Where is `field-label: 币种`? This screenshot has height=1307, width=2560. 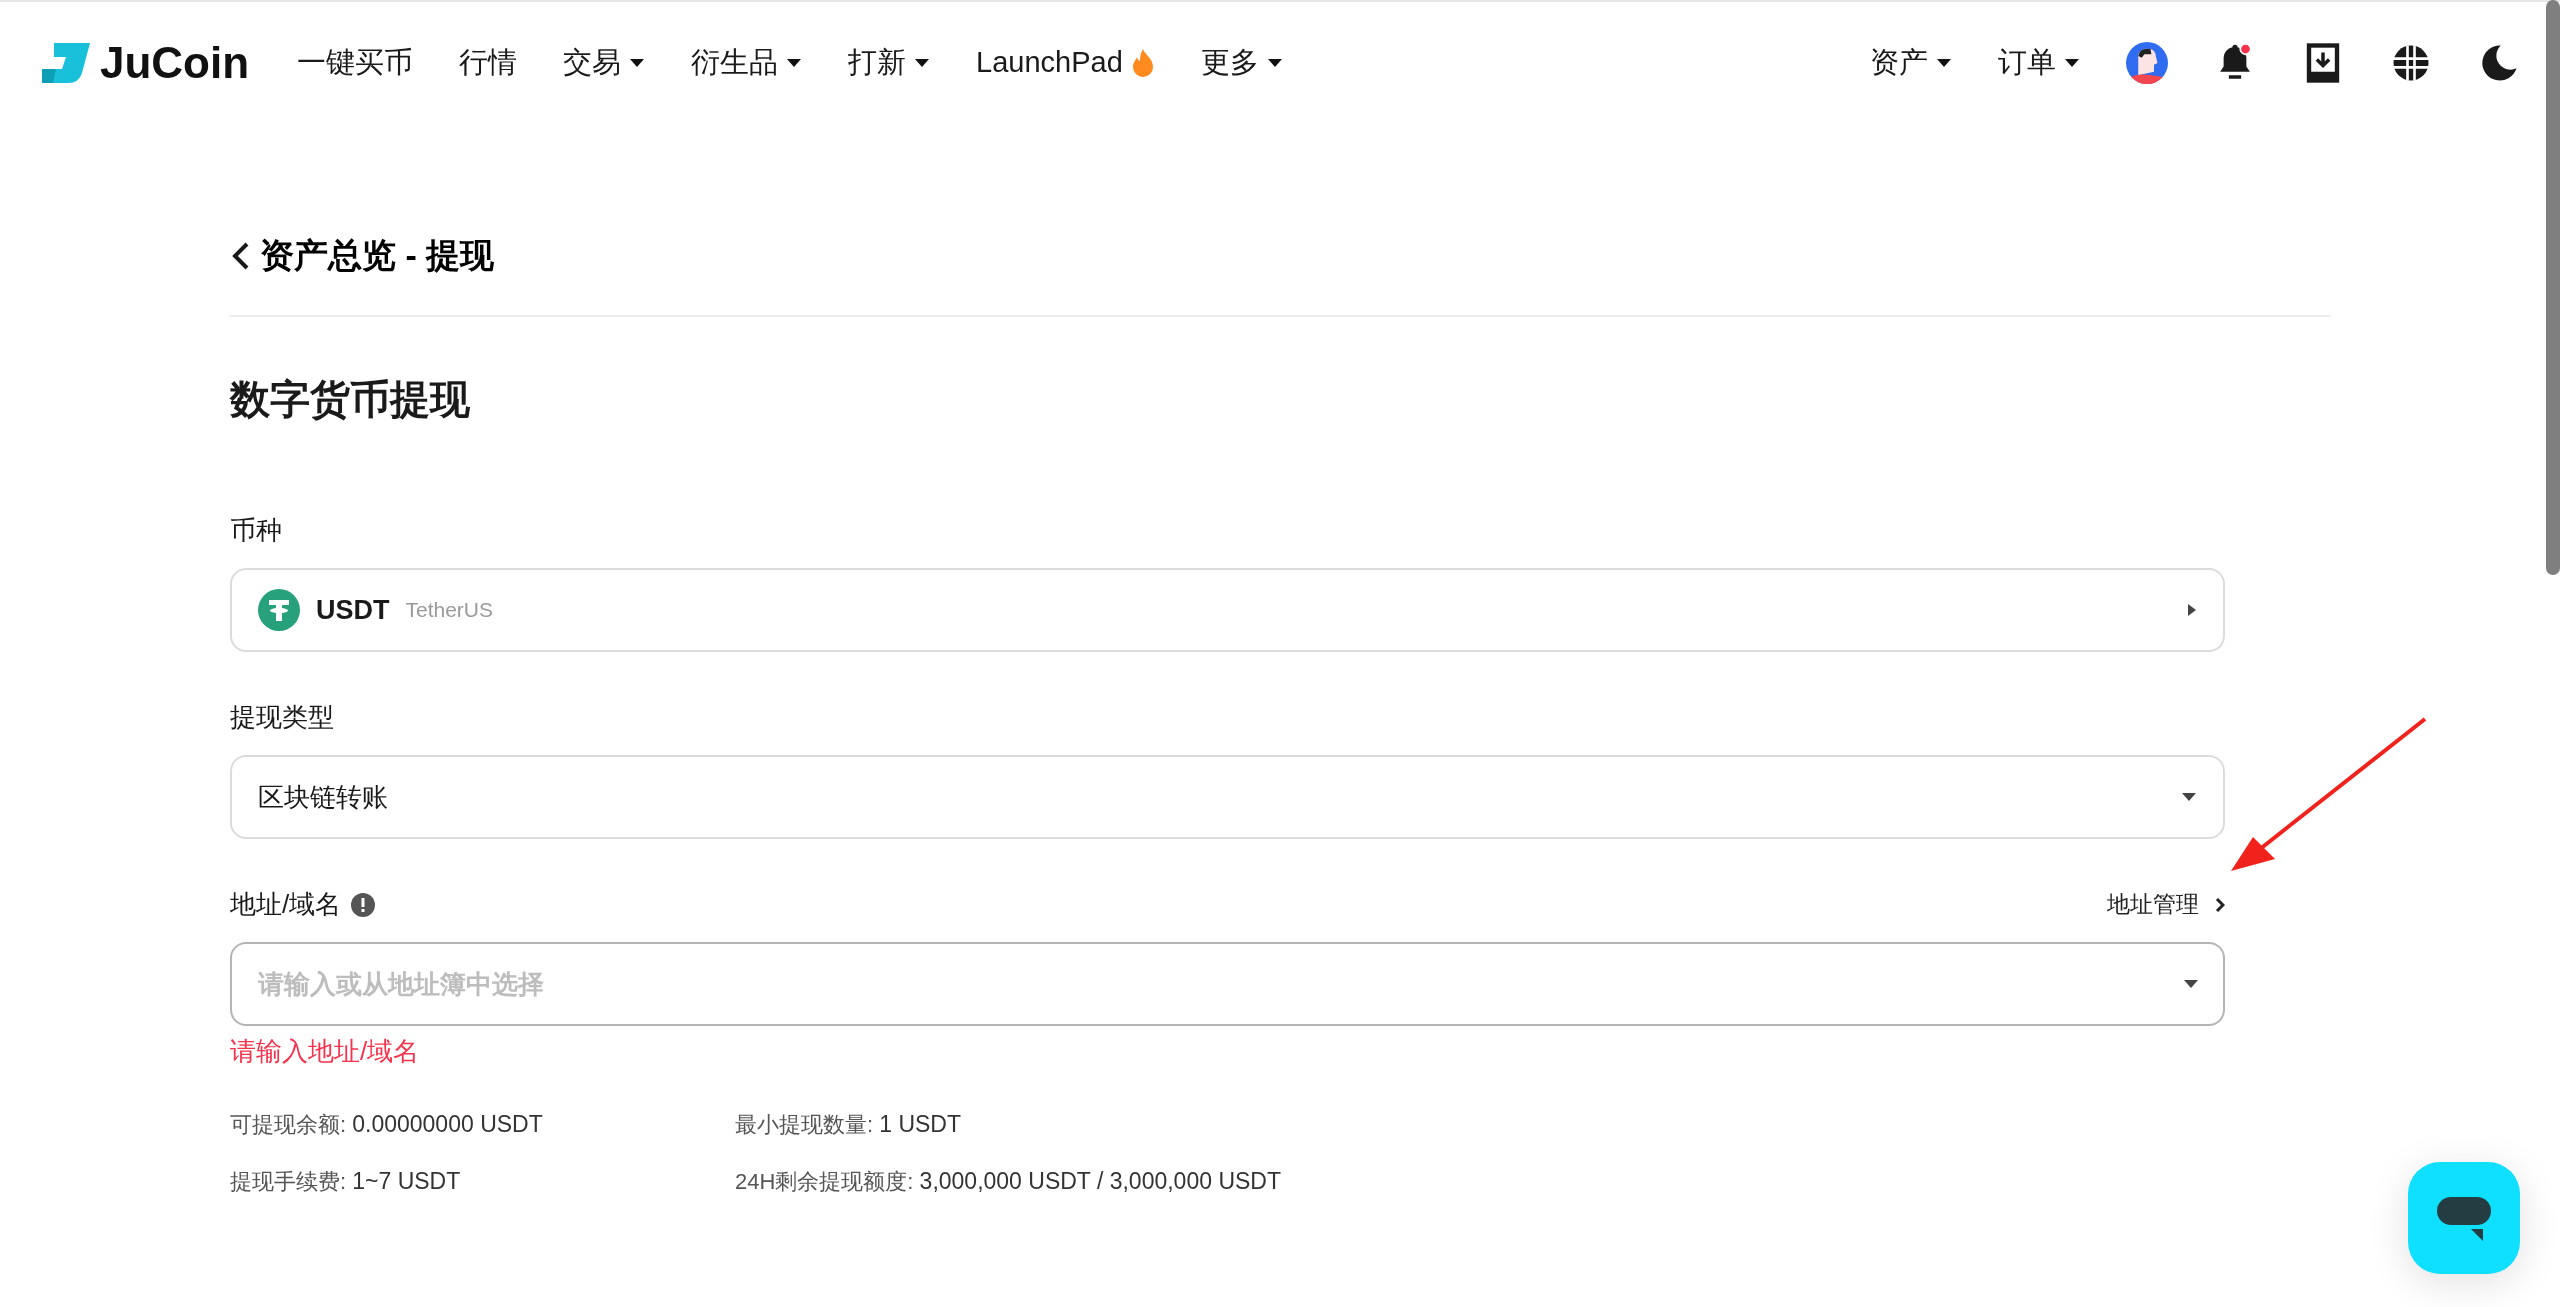 field-label: 币种 is located at coordinates (256, 530).